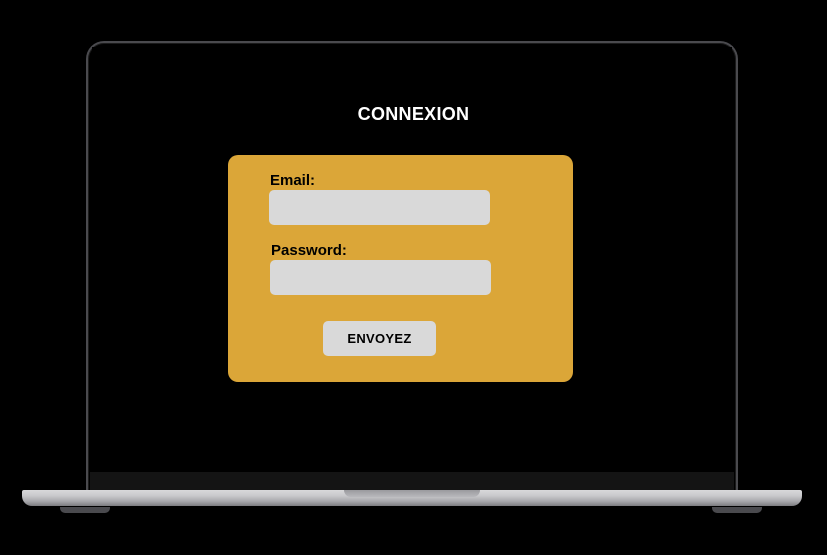 This screenshot has width=827, height=555. What do you see at coordinates (413, 114) in the screenshot?
I see `page-title: CONNEXION` at bounding box center [413, 114].